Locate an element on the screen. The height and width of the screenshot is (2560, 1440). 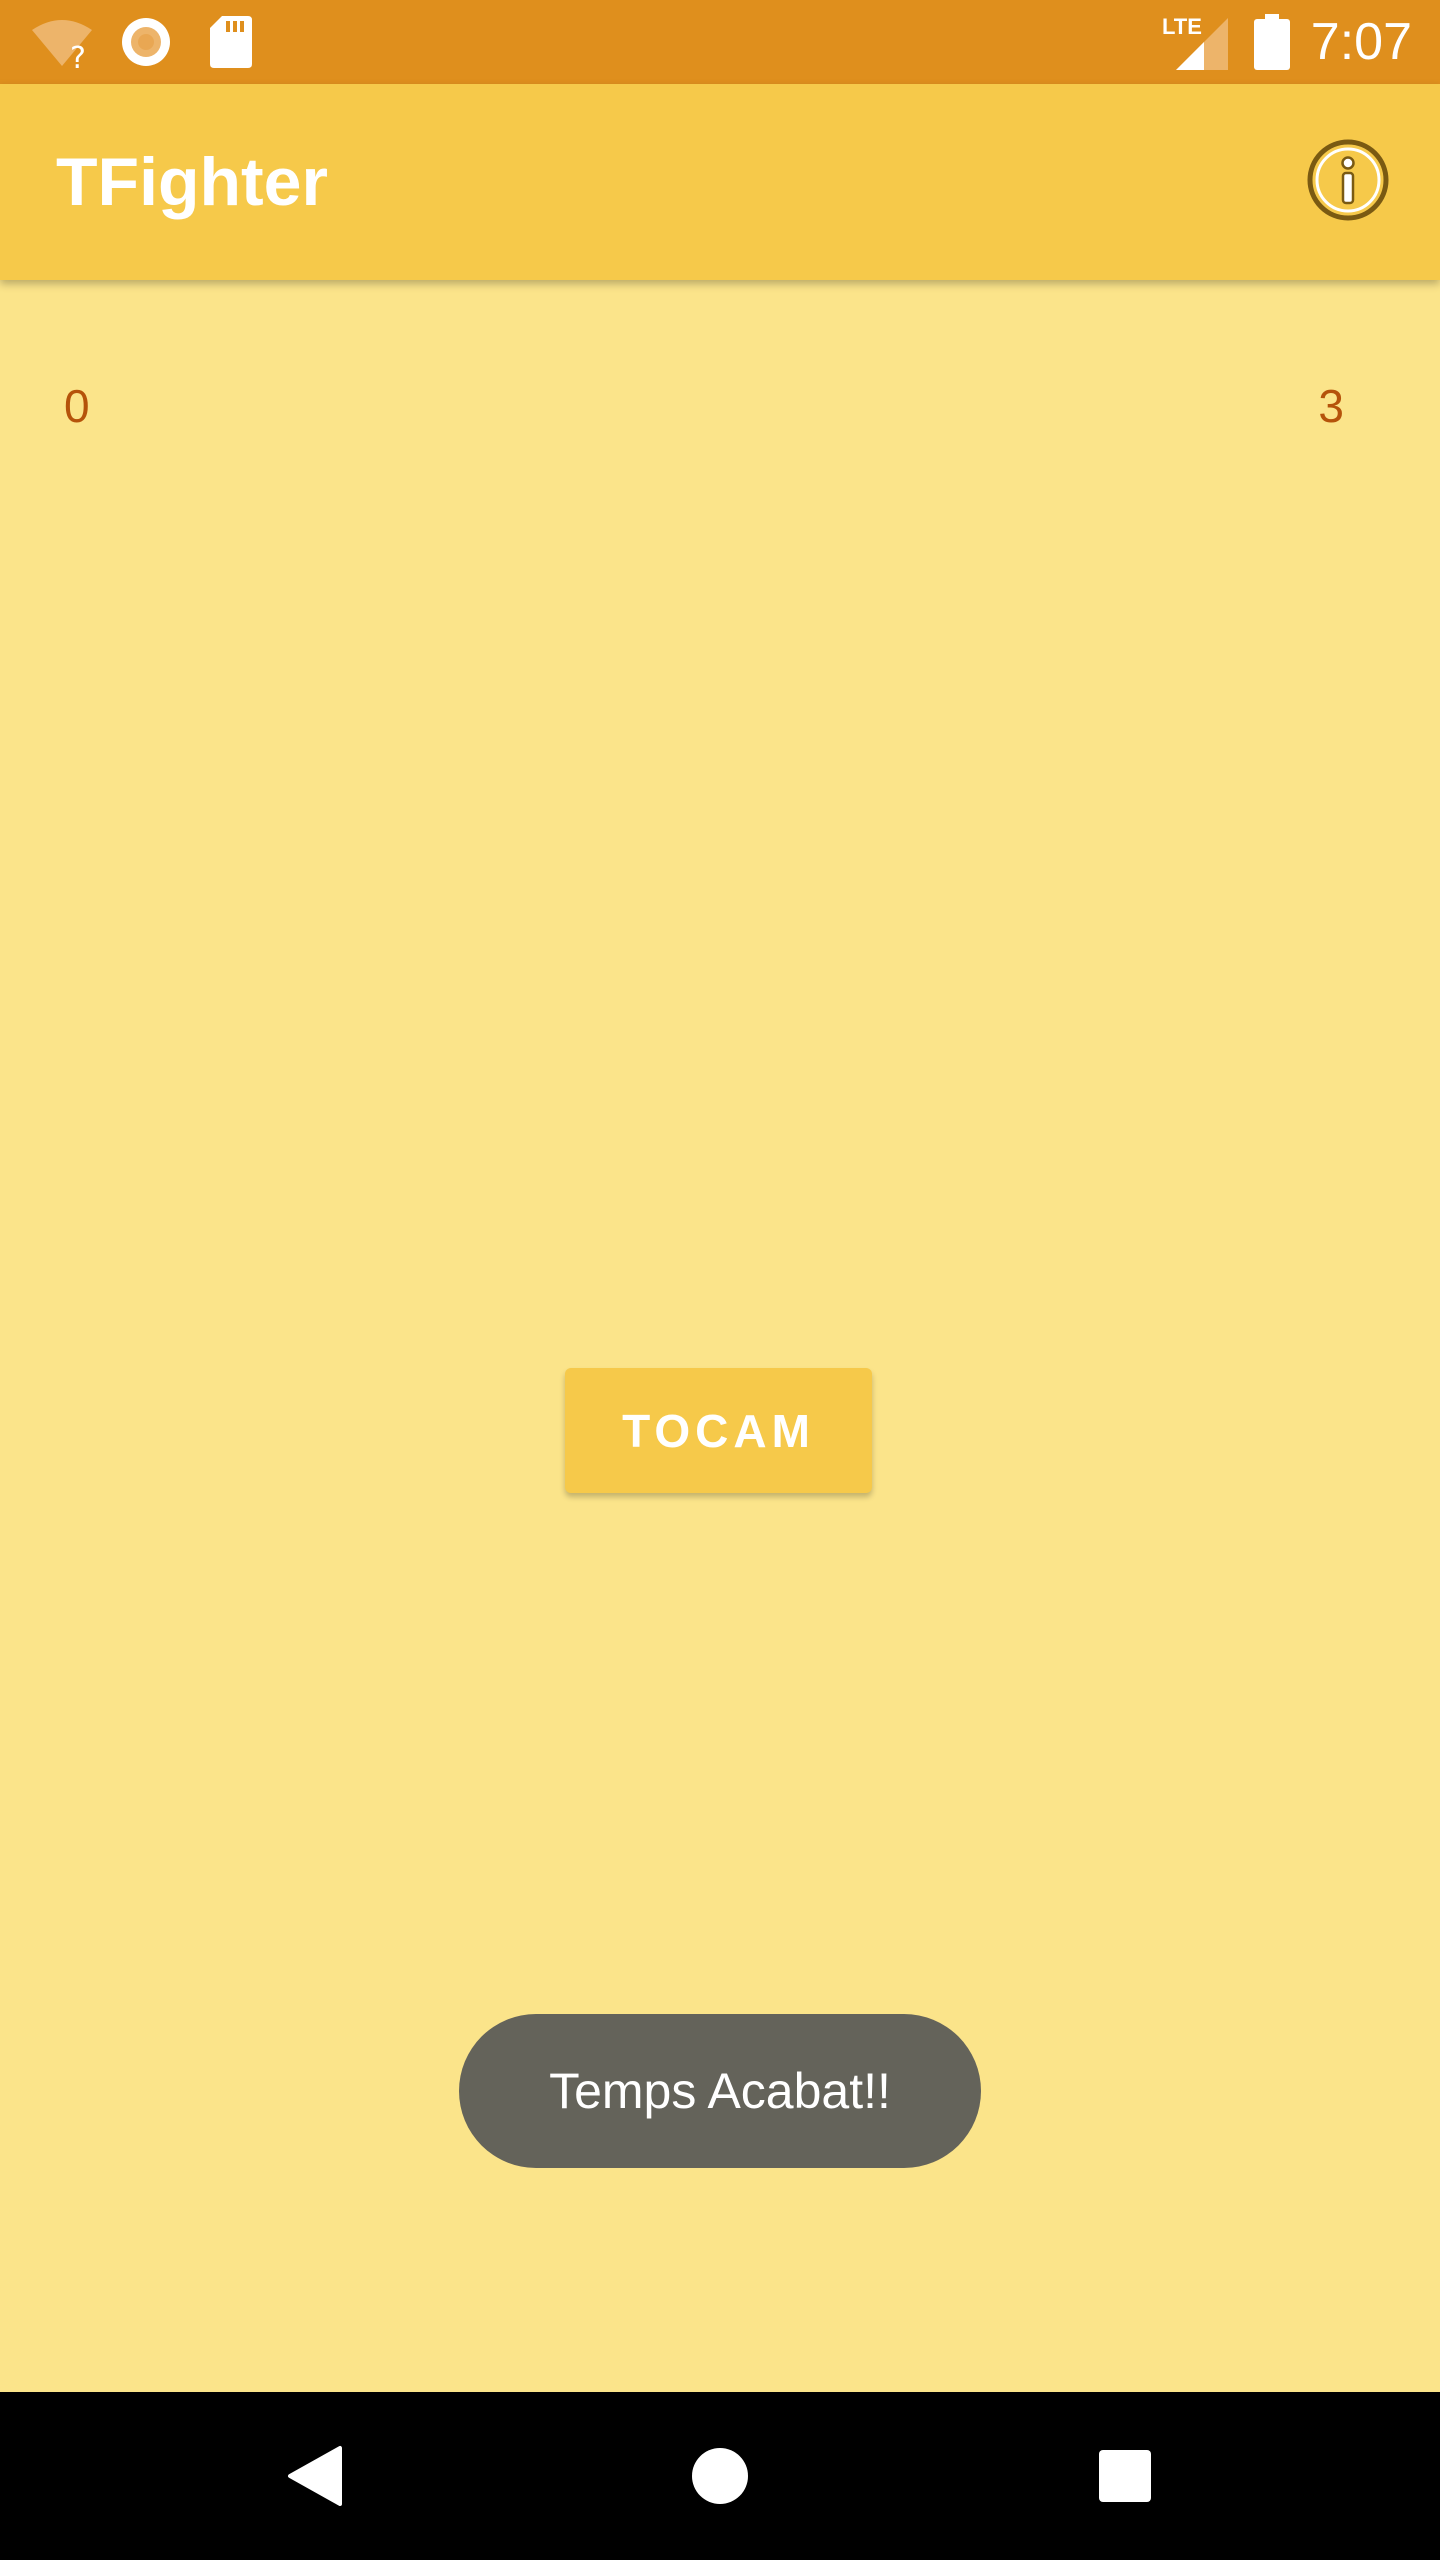
info-icon is located at coordinates (1348, 180).